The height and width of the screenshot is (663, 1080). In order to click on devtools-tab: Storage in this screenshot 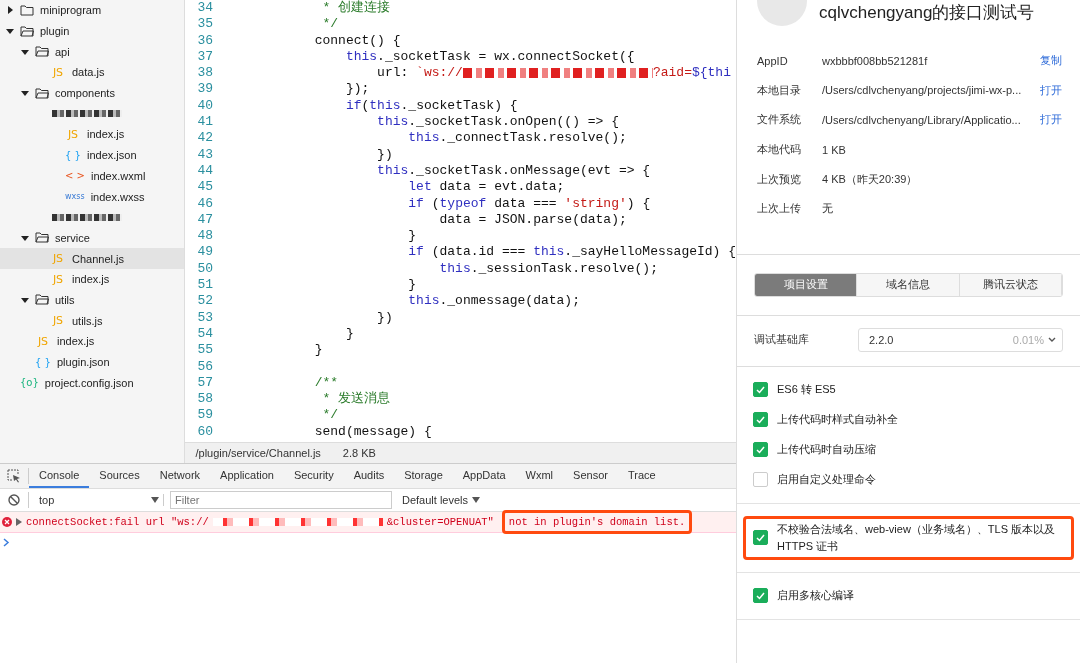, I will do `click(423, 476)`.